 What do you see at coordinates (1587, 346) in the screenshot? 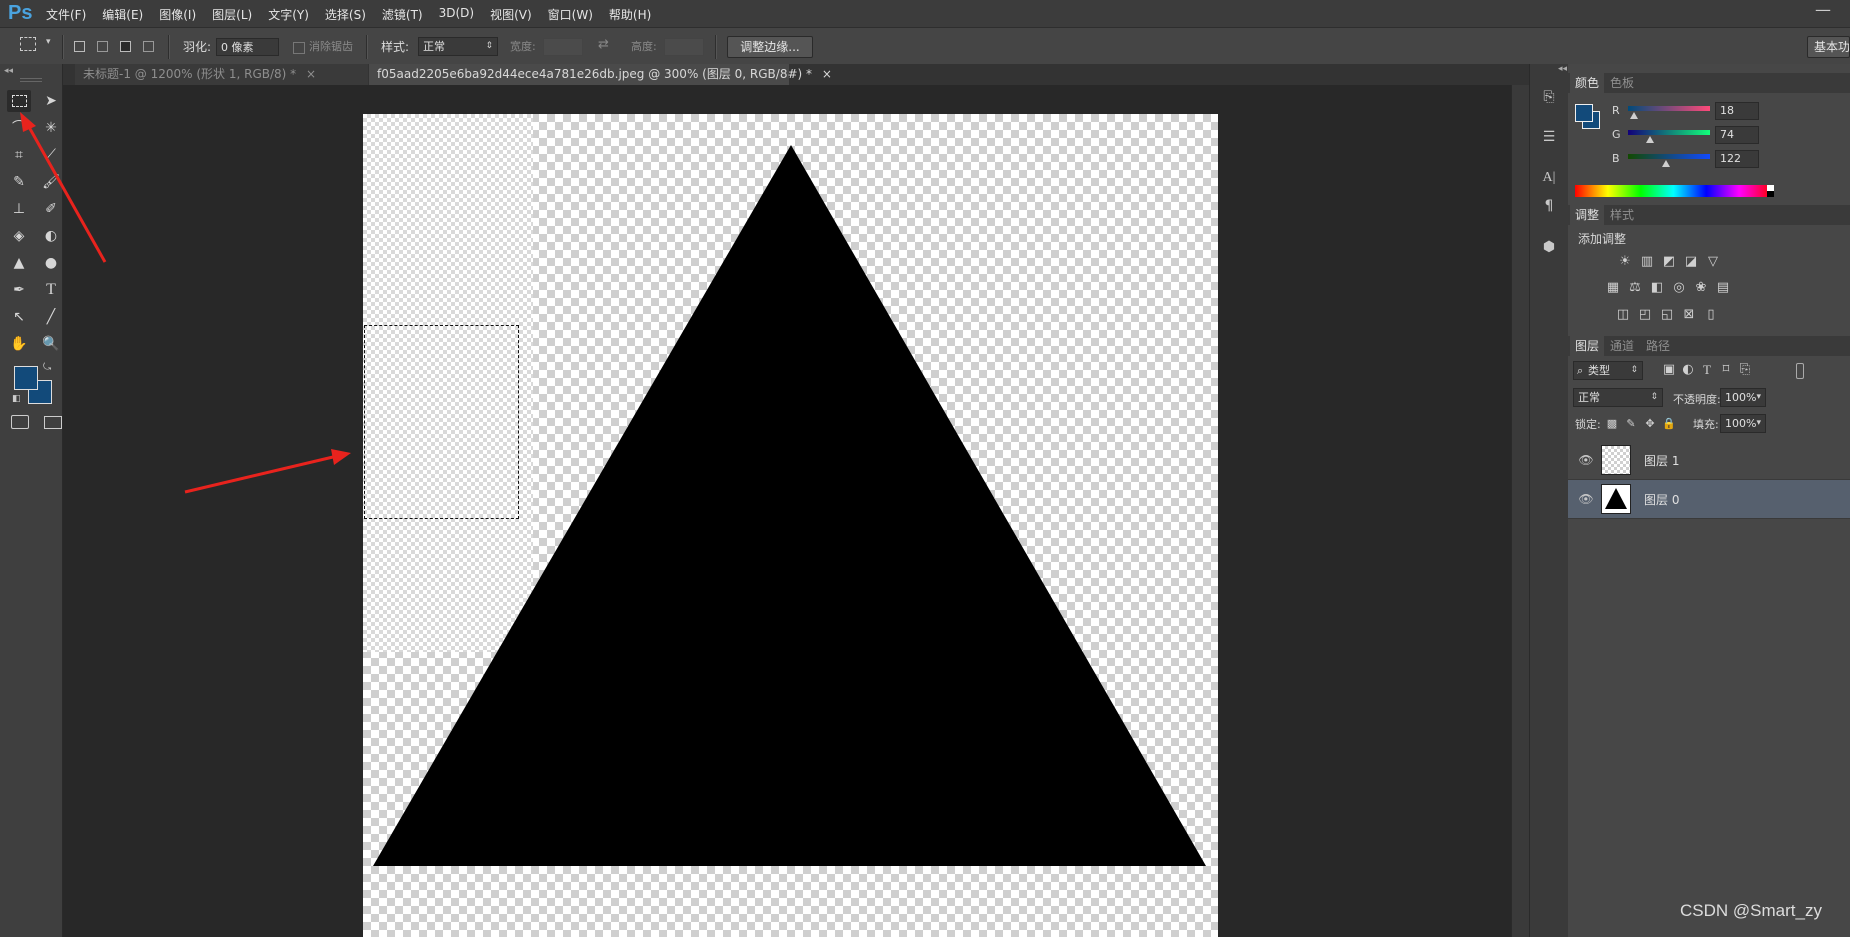
I see `tab-layers: 图层` at bounding box center [1587, 346].